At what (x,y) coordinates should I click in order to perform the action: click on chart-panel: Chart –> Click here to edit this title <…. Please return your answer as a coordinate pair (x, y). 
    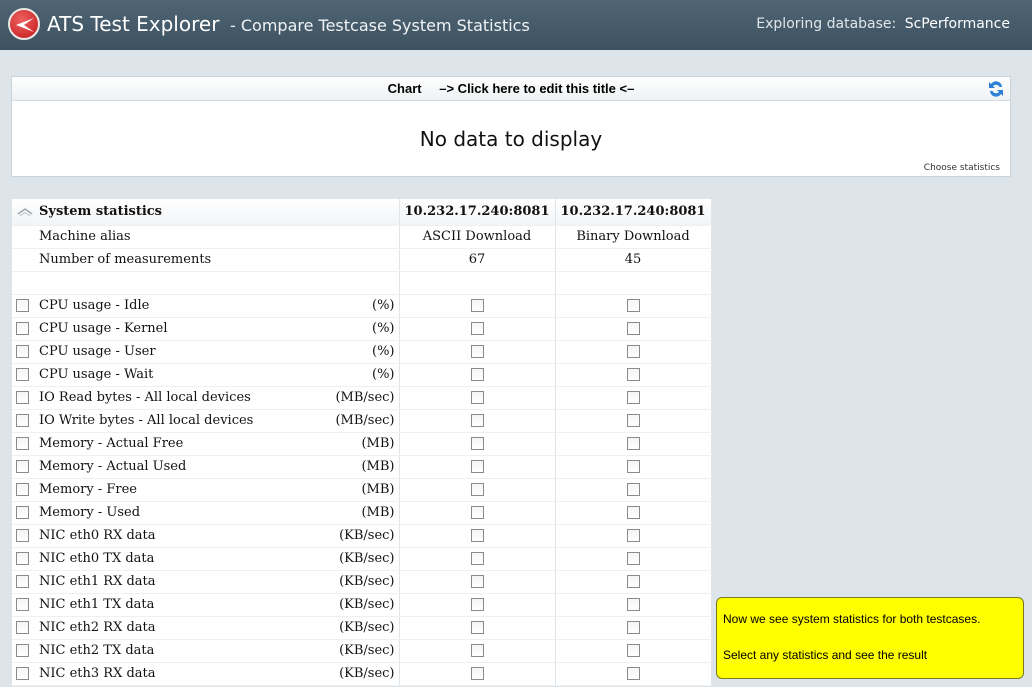
    Looking at the image, I should click on (511, 126).